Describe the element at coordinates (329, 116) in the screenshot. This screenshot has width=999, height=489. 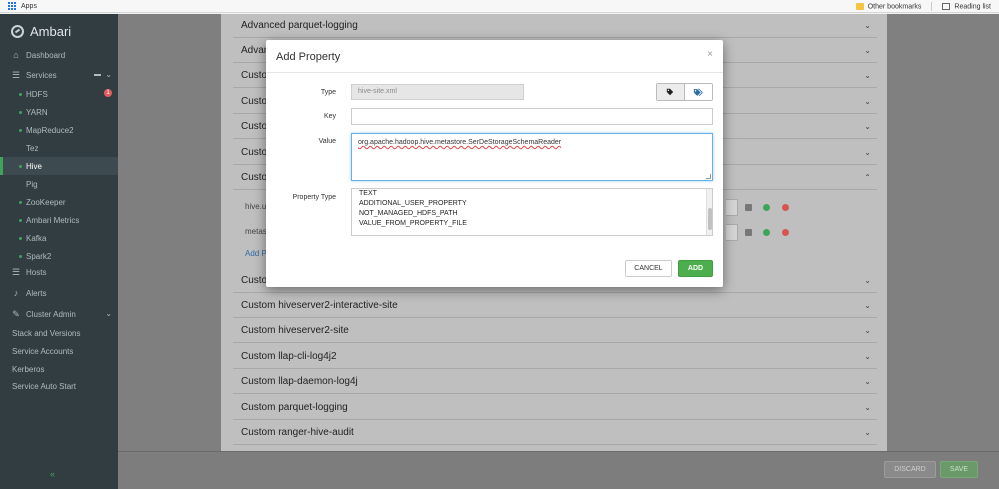
I see `key-label: Key` at that location.